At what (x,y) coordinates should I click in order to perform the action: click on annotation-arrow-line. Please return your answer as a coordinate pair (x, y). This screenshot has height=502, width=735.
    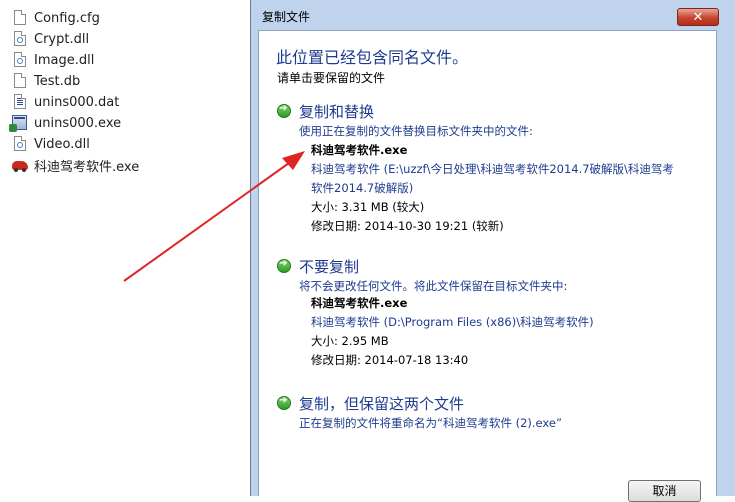
    Looking at the image, I should click on (210, 219).